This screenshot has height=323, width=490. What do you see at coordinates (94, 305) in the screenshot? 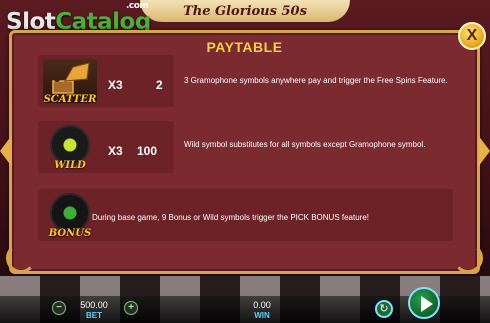
I see `bet-value: 500.00` at bounding box center [94, 305].